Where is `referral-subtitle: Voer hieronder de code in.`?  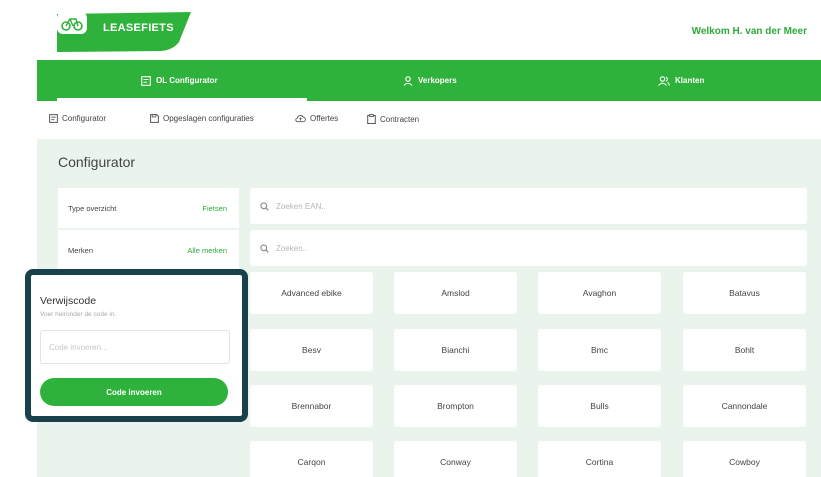
referral-subtitle: Voer hieronder de code in. is located at coordinates (78, 314).